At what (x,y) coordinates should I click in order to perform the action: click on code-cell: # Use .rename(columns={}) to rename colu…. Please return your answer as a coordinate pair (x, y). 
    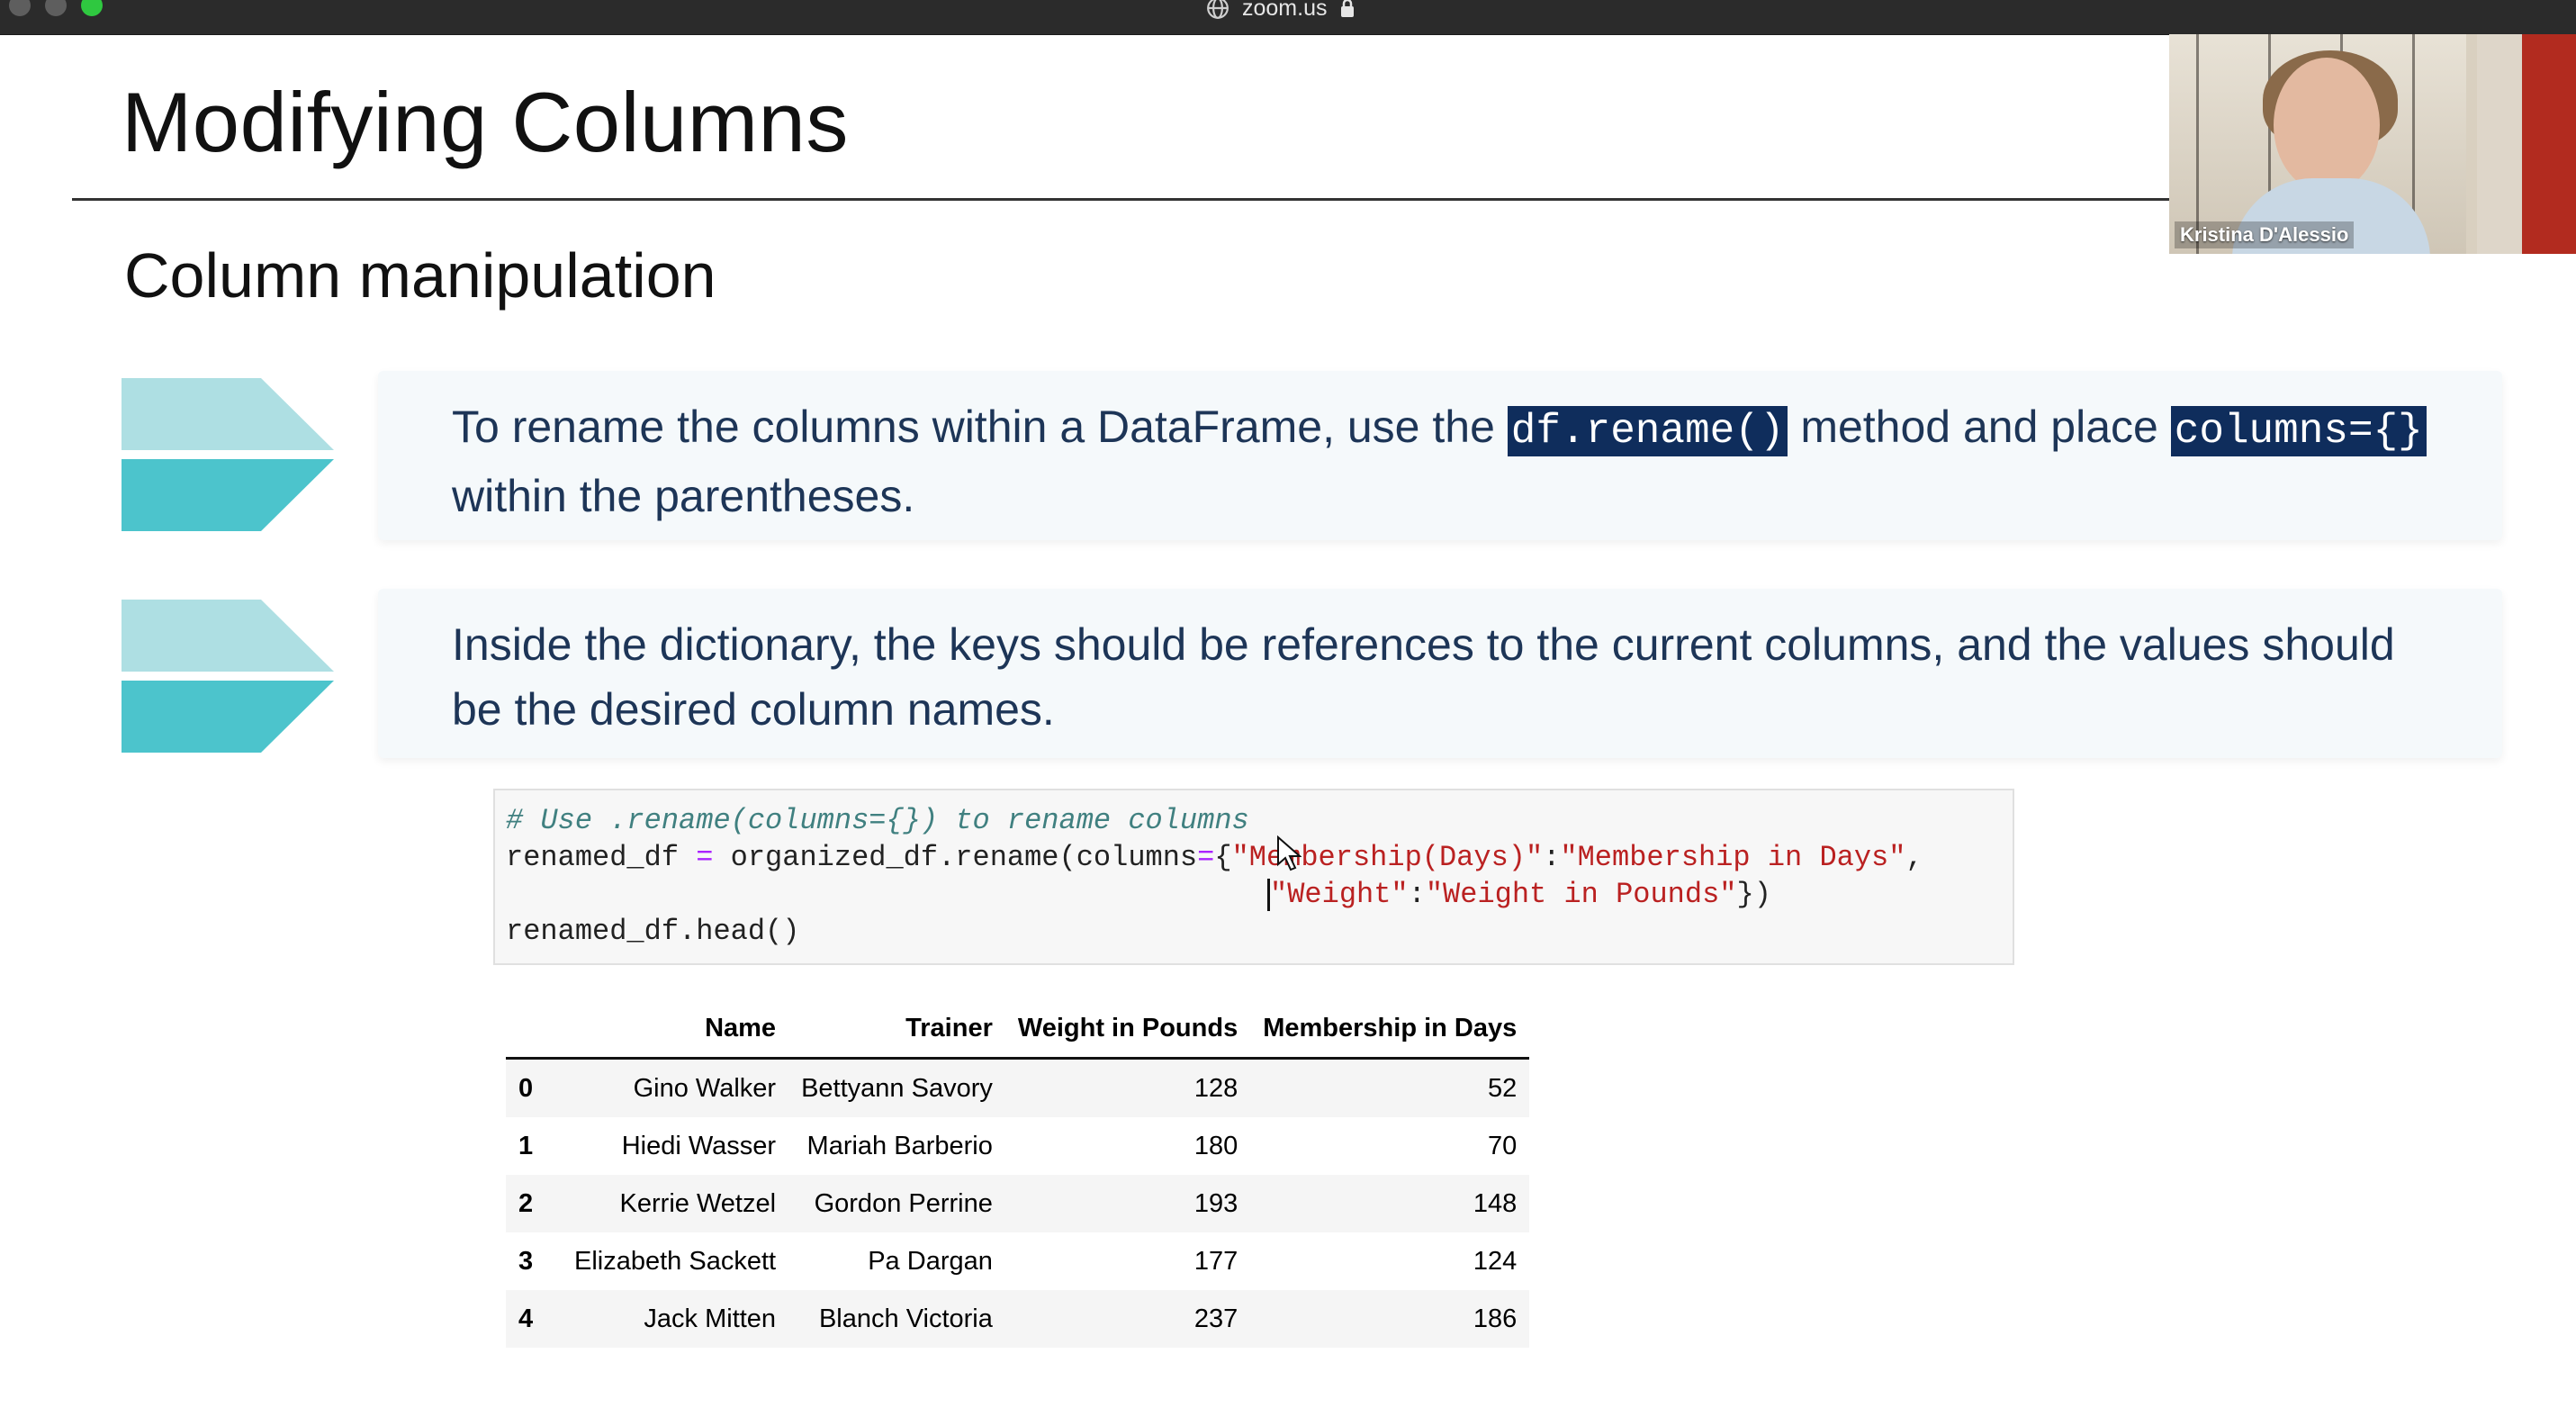
    Looking at the image, I should click on (1253, 877).